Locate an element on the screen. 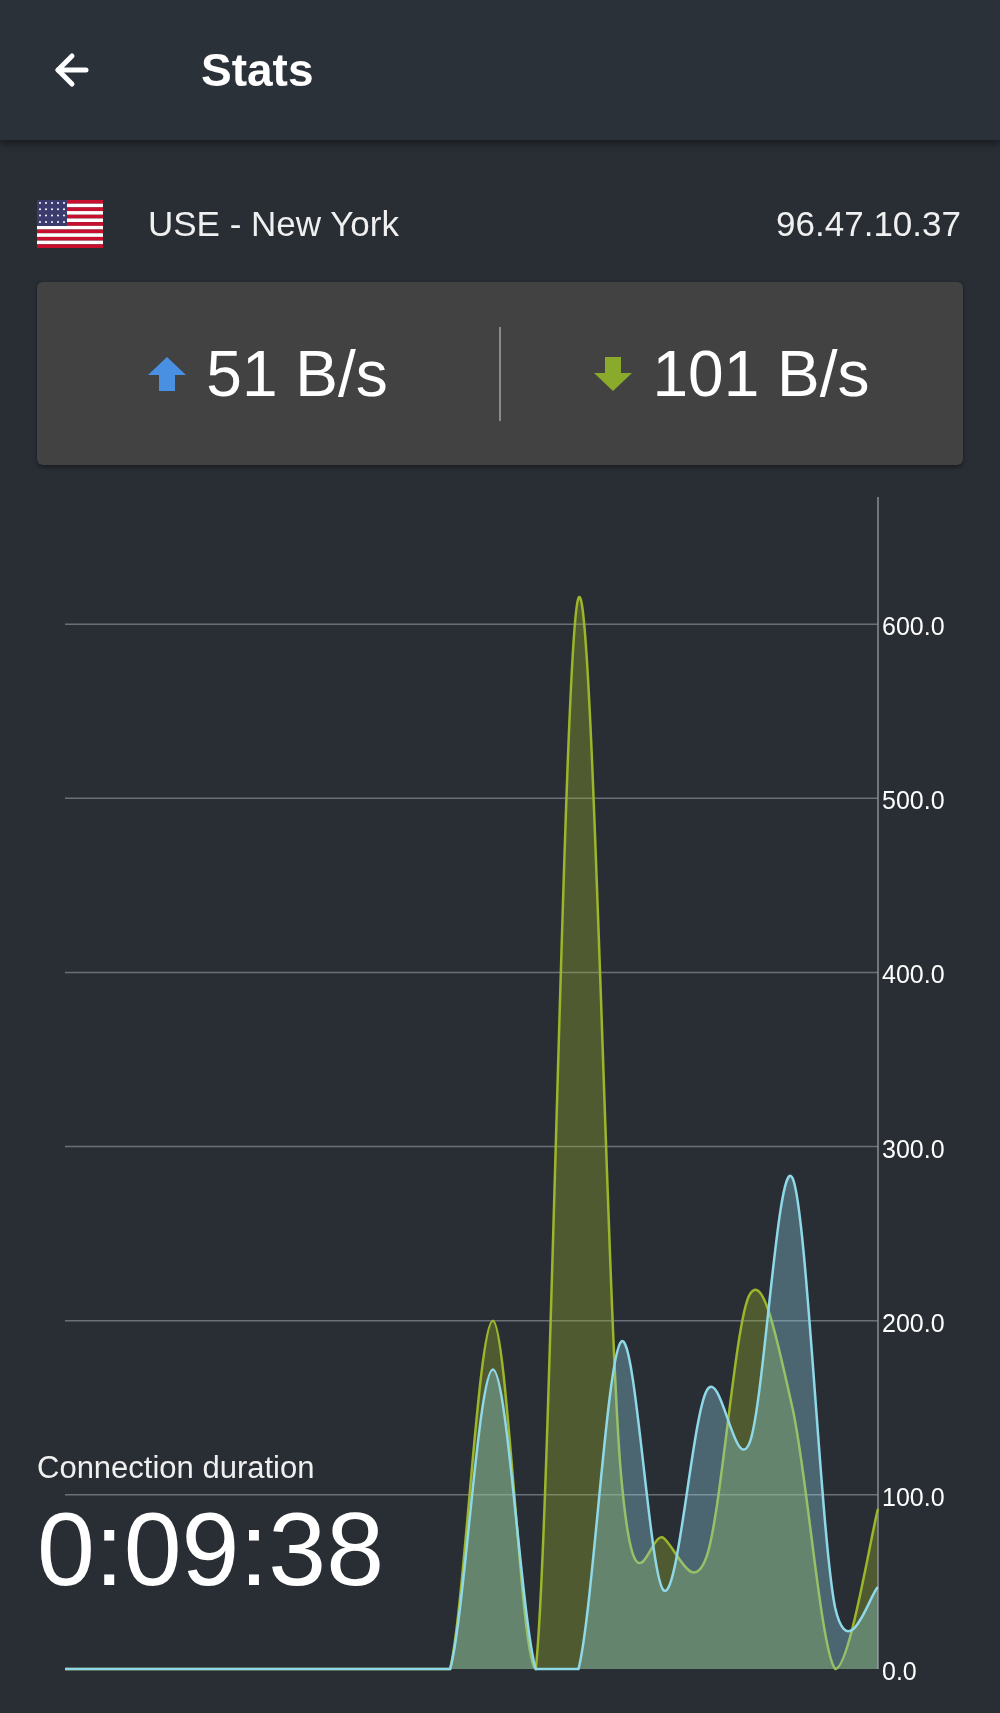 This screenshot has height=1713, width=1000. y-axis-label: 500.0 is located at coordinates (913, 800).